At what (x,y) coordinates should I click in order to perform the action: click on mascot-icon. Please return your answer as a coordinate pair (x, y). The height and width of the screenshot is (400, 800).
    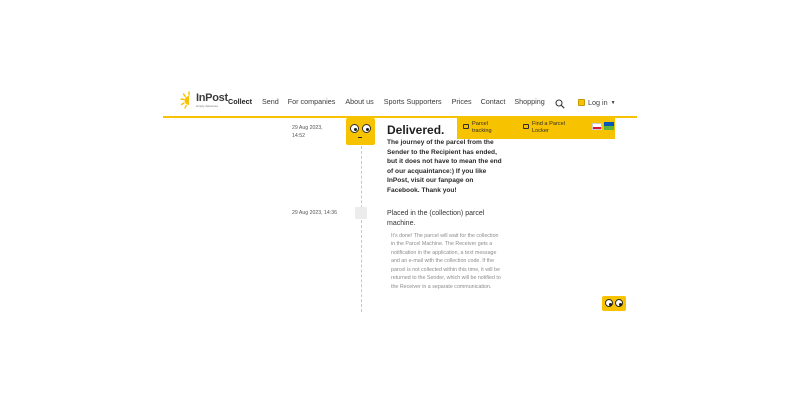
    Looking at the image, I should click on (360, 131).